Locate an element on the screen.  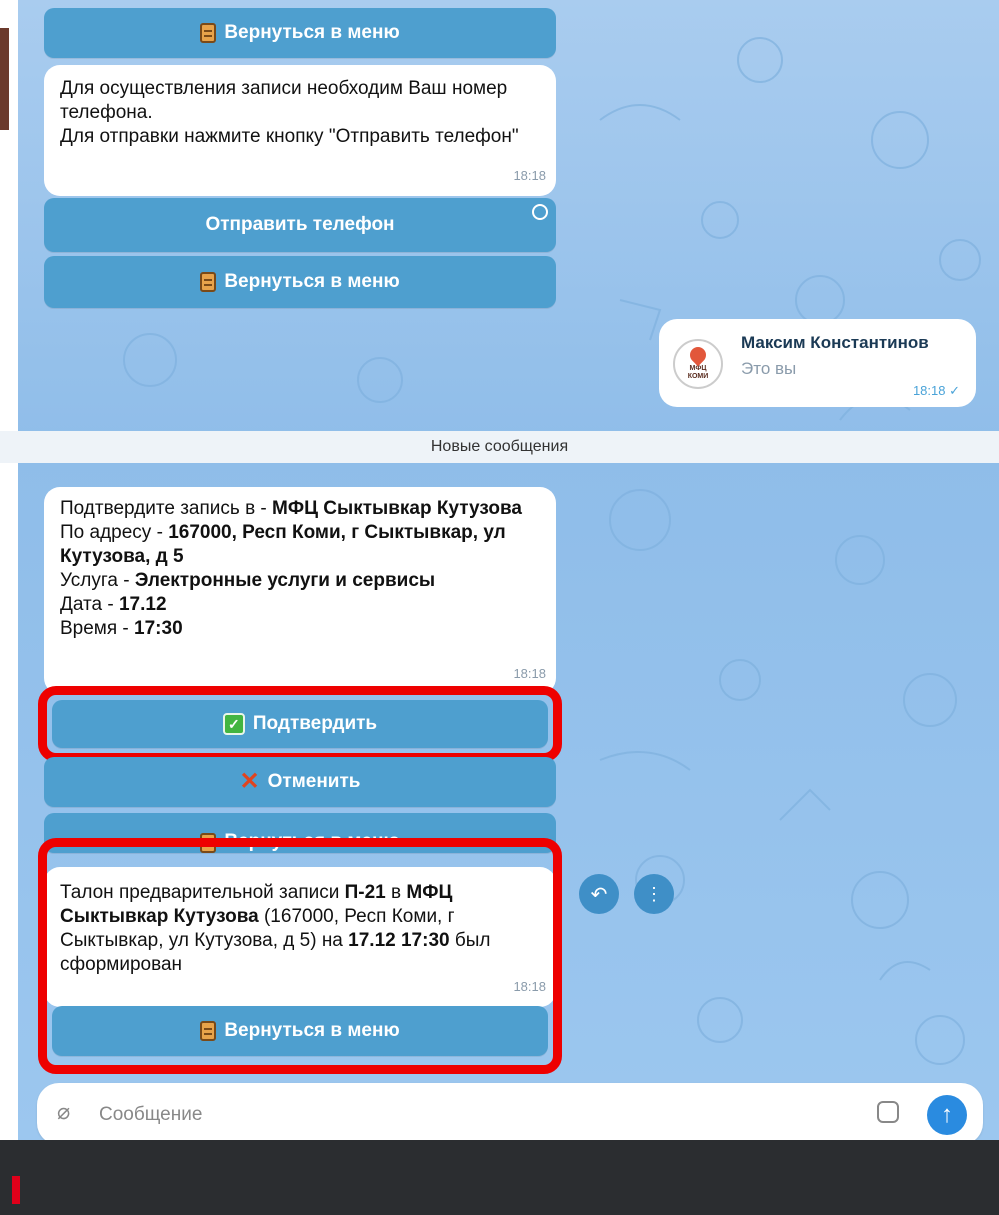
contact-name: Максим Константинов is located at coordinates (835, 342).